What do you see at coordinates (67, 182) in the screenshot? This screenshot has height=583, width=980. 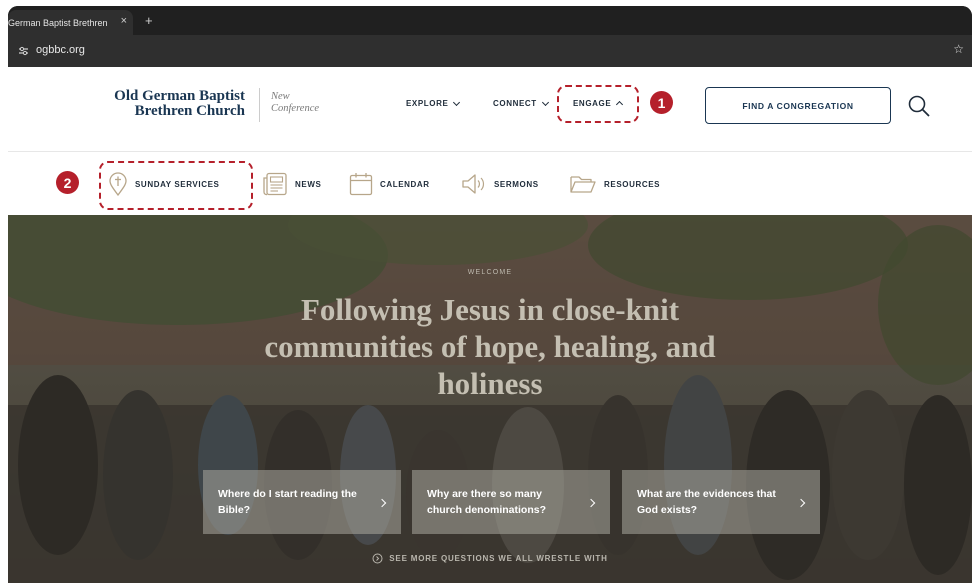 I see `callout-marker-2: 2` at bounding box center [67, 182].